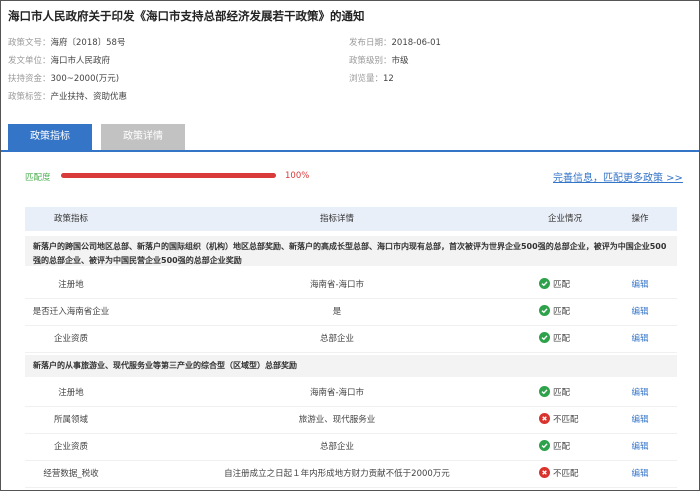 Image resolution: width=700 pixels, height=491 pixels. Describe the element at coordinates (350, 151) in the screenshot. I see `tab-underline` at that location.